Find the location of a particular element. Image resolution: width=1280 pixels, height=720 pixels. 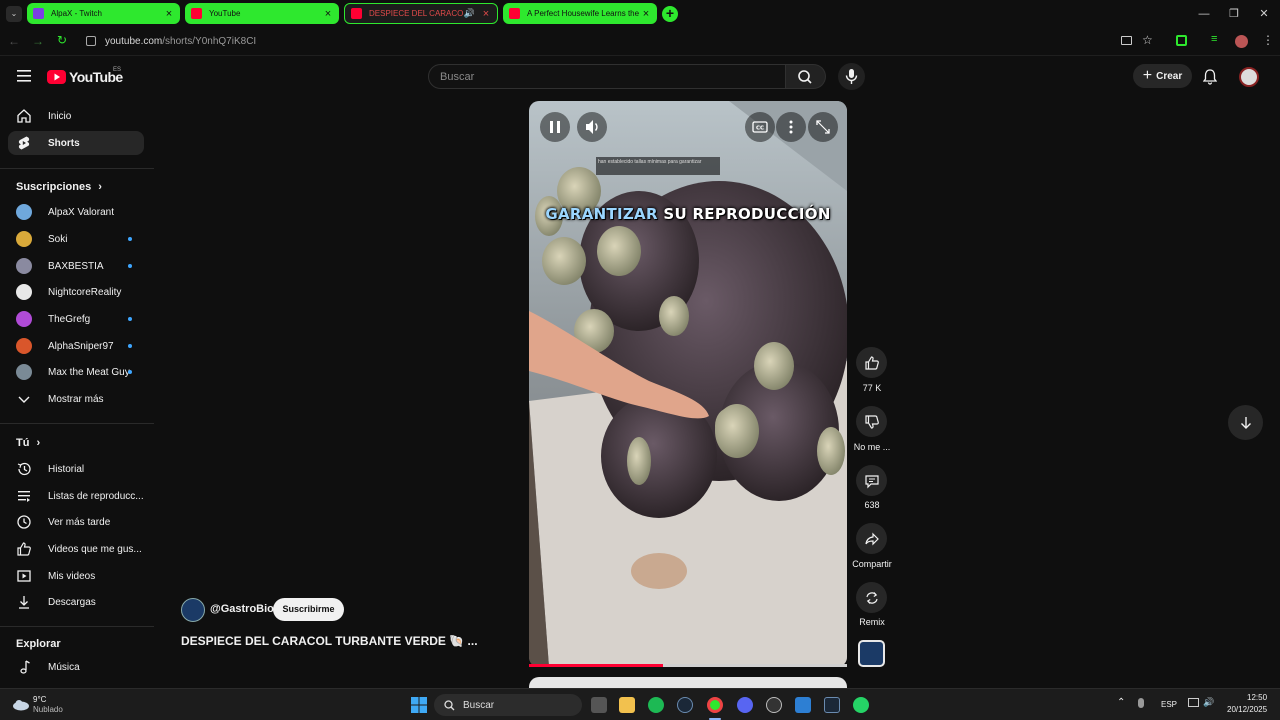

overlay-app-icon is located at coordinates (774, 705).